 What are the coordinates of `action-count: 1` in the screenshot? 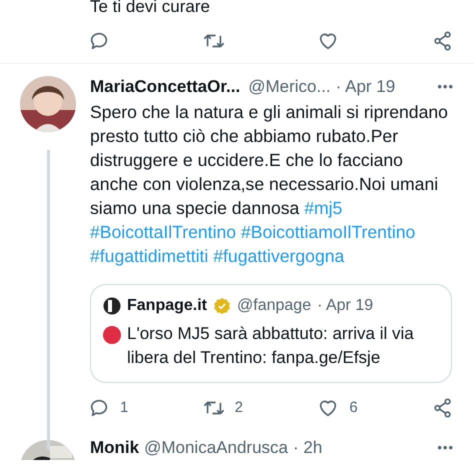 It's located at (124, 408).